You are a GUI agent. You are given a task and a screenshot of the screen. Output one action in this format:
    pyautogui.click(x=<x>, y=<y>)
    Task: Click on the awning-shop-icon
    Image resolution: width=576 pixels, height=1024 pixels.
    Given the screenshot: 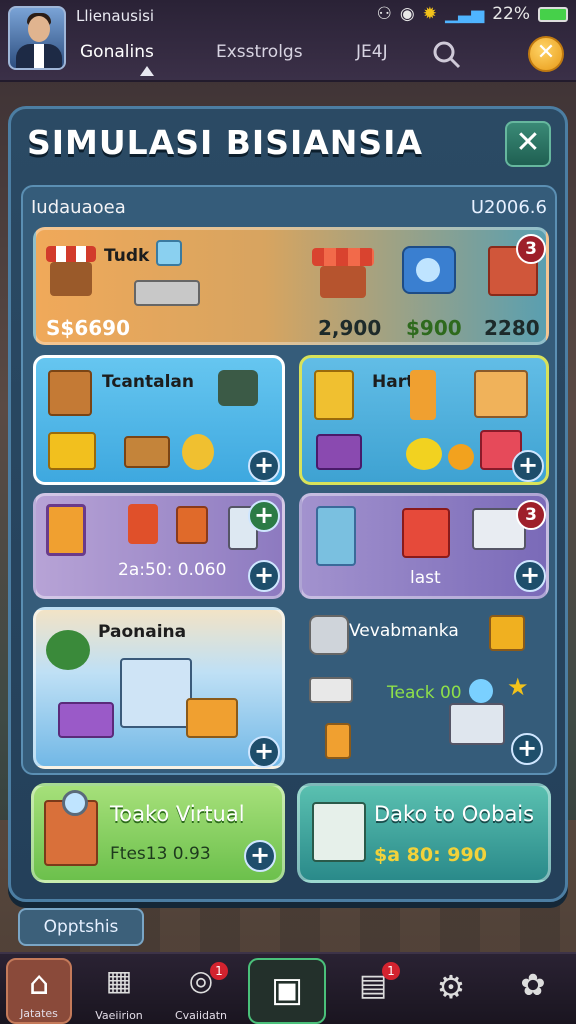 What is the action you would take?
    pyautogui.click(x=343, y=274)
    